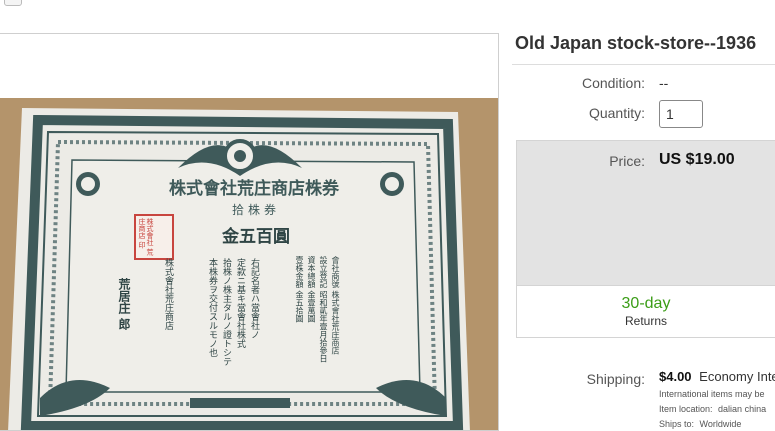 The width and height of the screenshot is (775, 431). What do you see at coordinates (240, 303) in the screenshot?
I see `certificate-text-column: 定款ニ基キ當會社株式` at bounding box center [240, 303].